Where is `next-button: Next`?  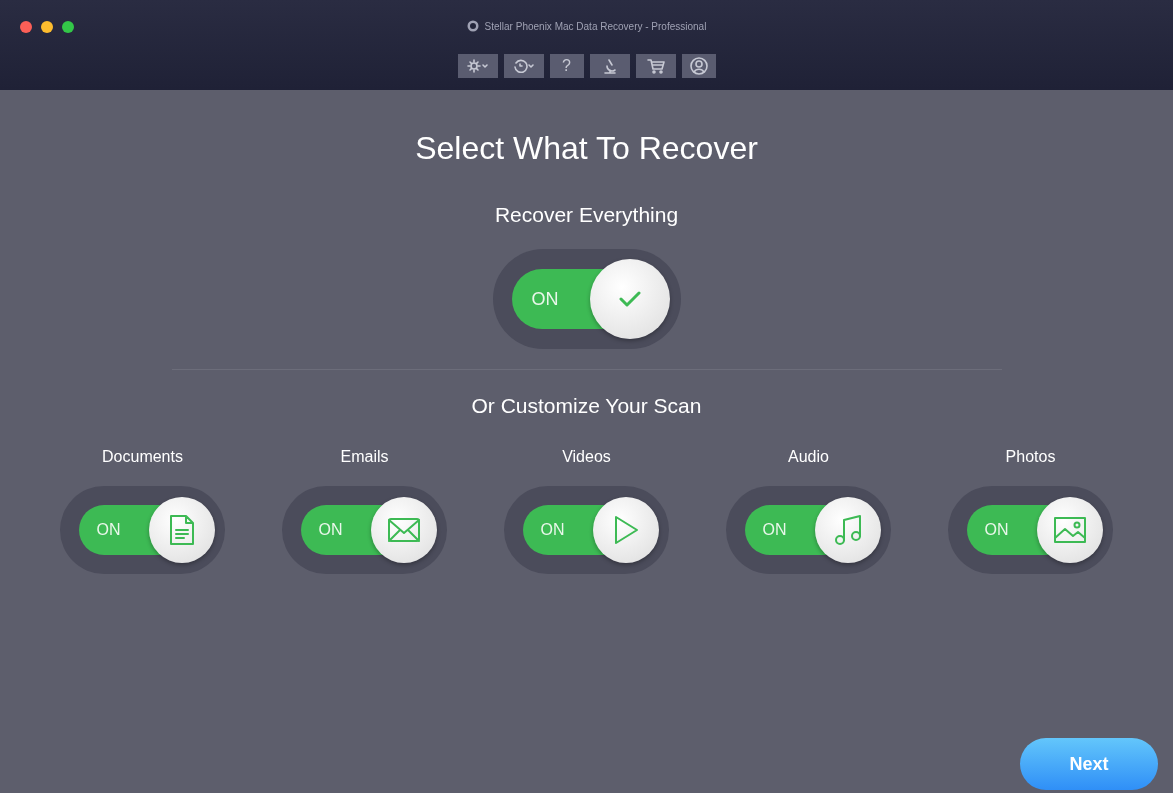 next-button: Next is located at coordinates (1089, 764).